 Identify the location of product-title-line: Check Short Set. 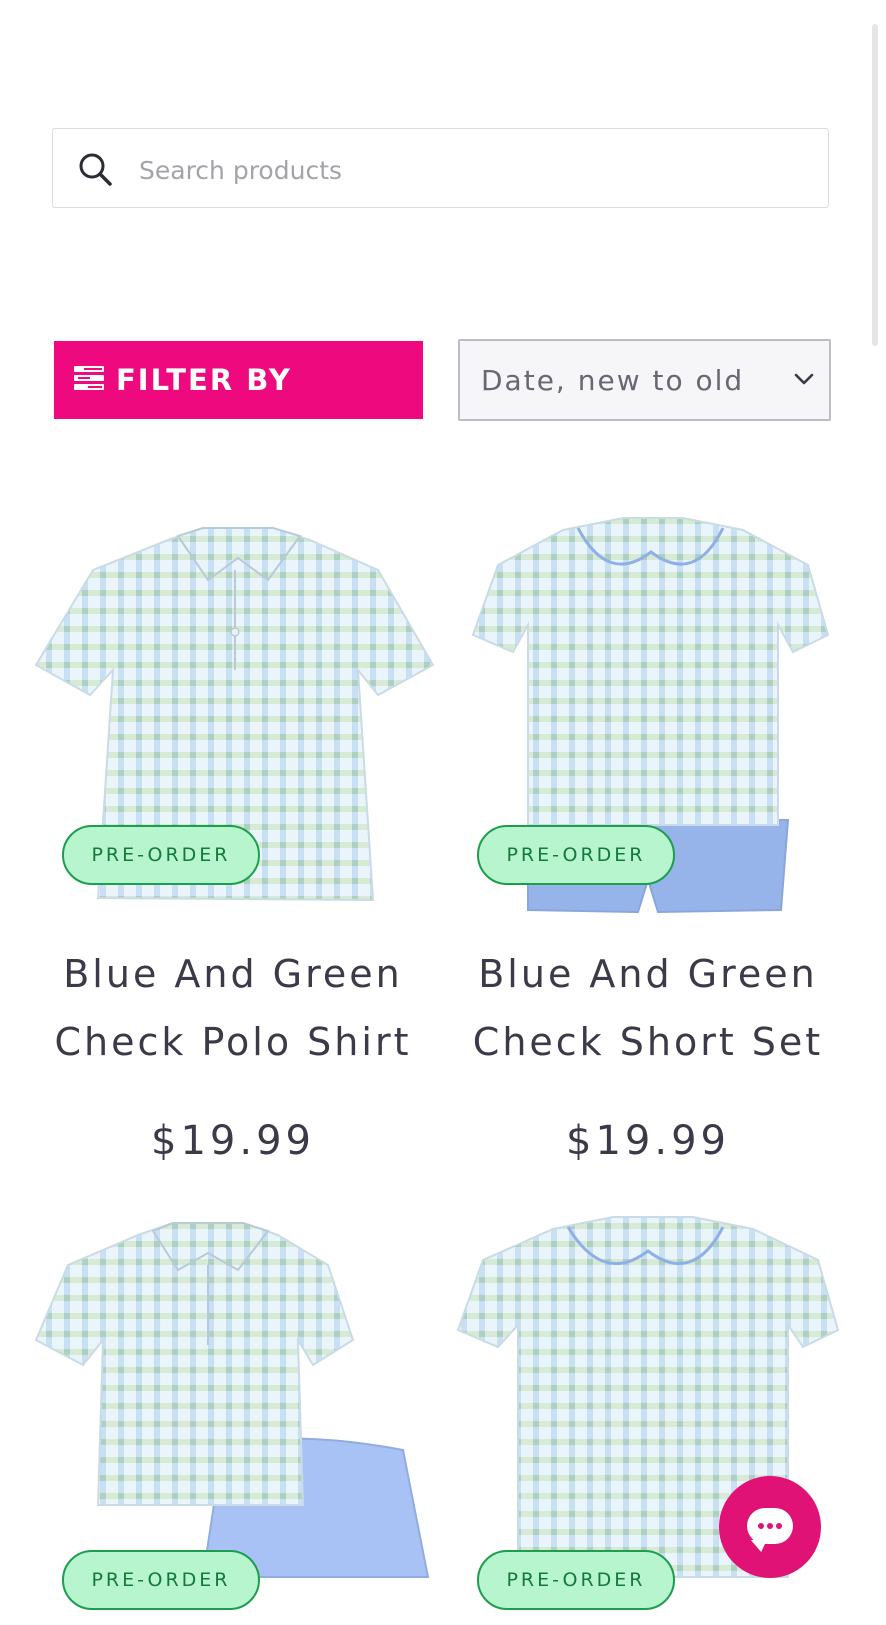
(648, 1042).